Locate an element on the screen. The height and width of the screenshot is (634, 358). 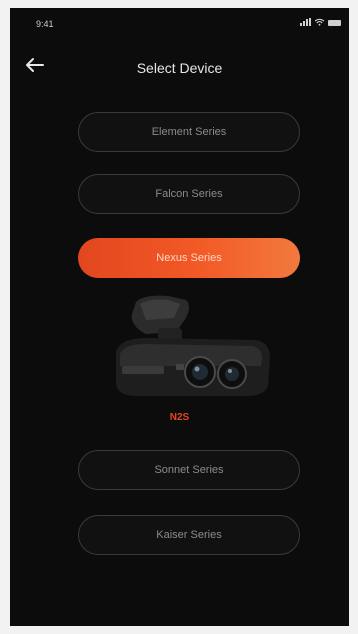
status-icons is located at coordinates (320, 22).